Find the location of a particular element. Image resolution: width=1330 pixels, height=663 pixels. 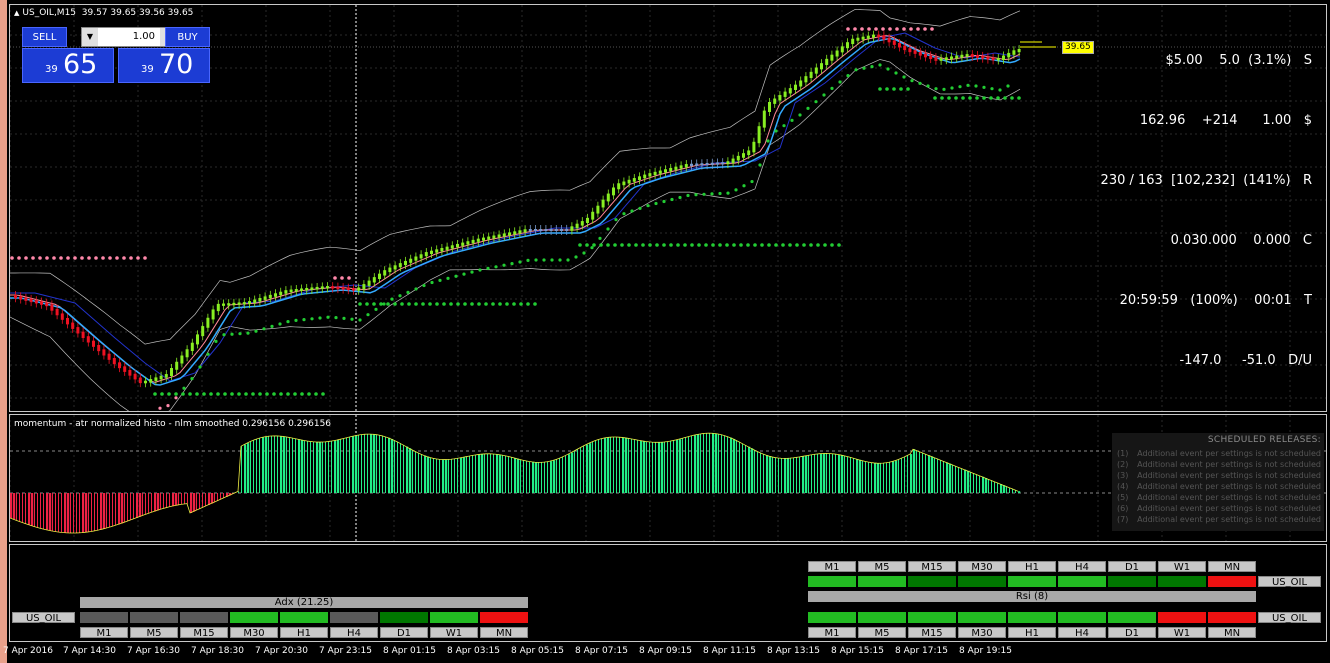

lot-size-value: 1.00 is located at coordinates (129, 37).